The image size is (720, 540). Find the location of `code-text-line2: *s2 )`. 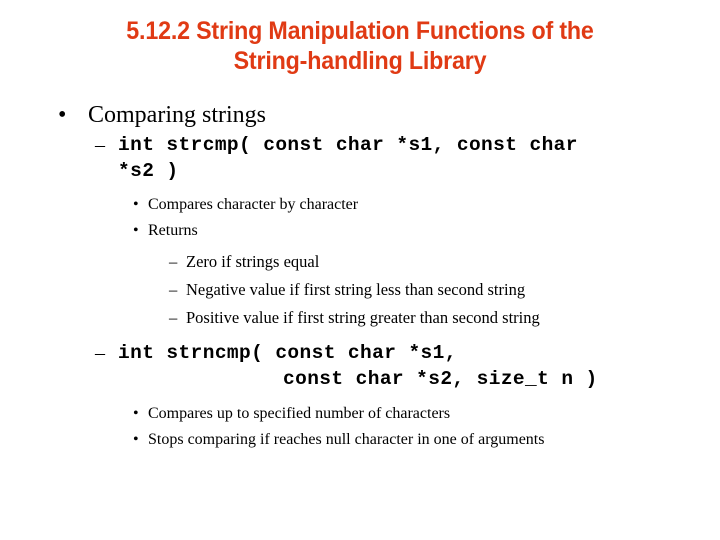

code-text-line2: *s2 ) is located at coordinates (148, 171).